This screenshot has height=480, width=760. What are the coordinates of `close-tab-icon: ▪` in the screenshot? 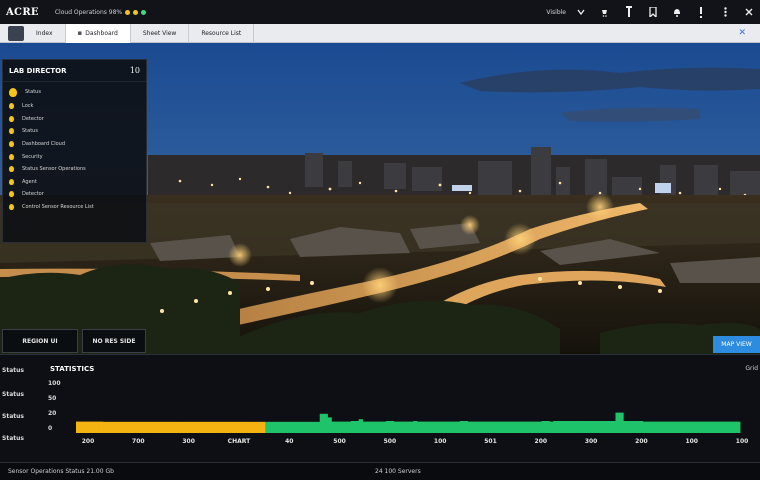 It's located at (80, 33).